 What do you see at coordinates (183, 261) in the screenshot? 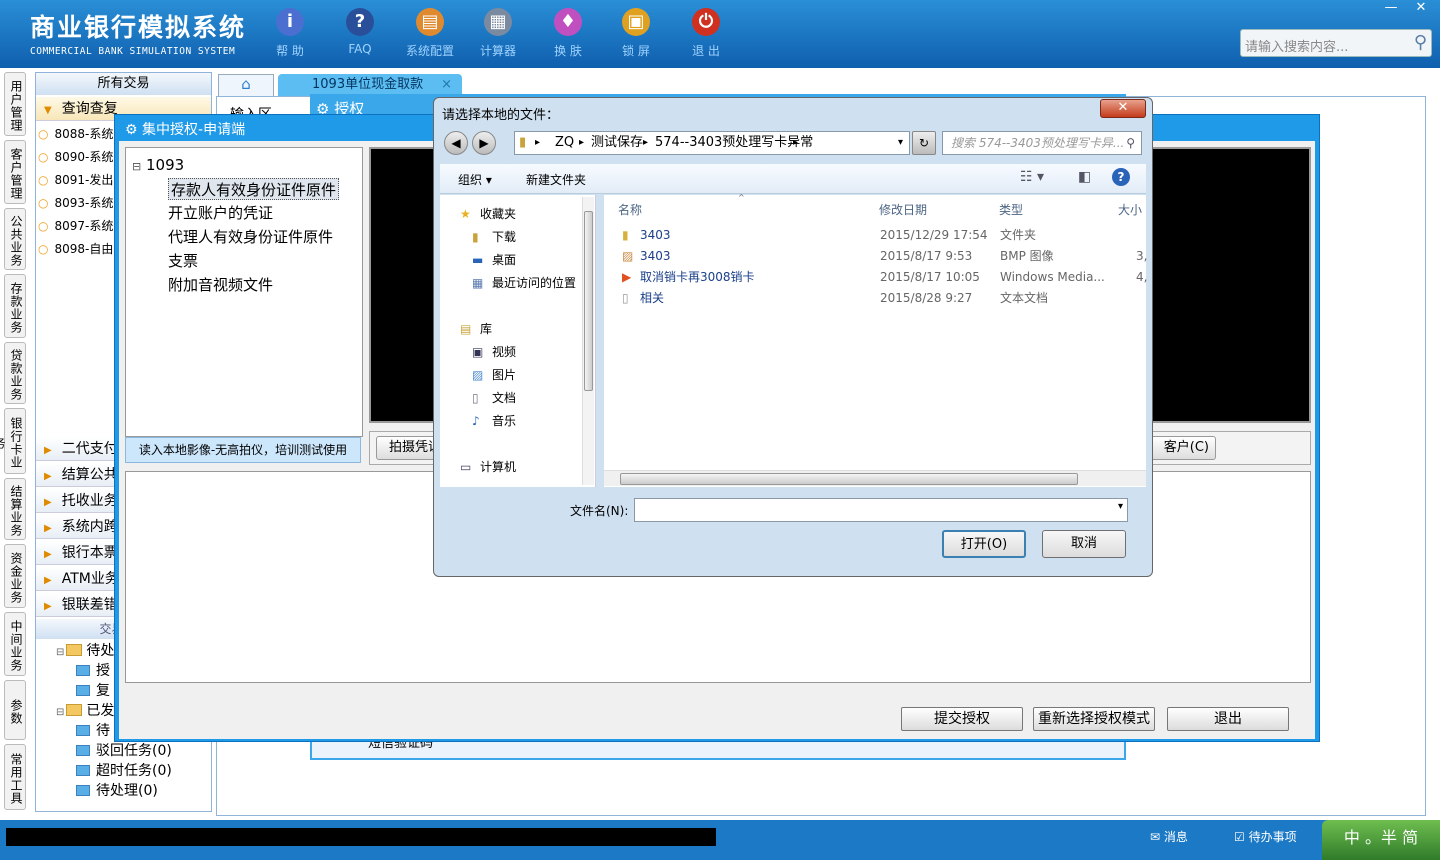
I see `voucher-item: 支票` at bounding box center [183, 261].